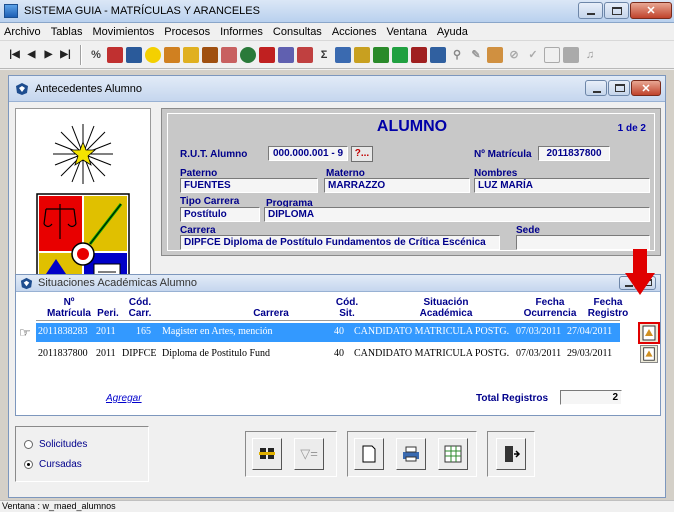 The image size is (674, 512). What do you see at coordinates (271, 313) in the screenshot?
I see `col-carrera: Carrera` at bounding box center [271, 313].